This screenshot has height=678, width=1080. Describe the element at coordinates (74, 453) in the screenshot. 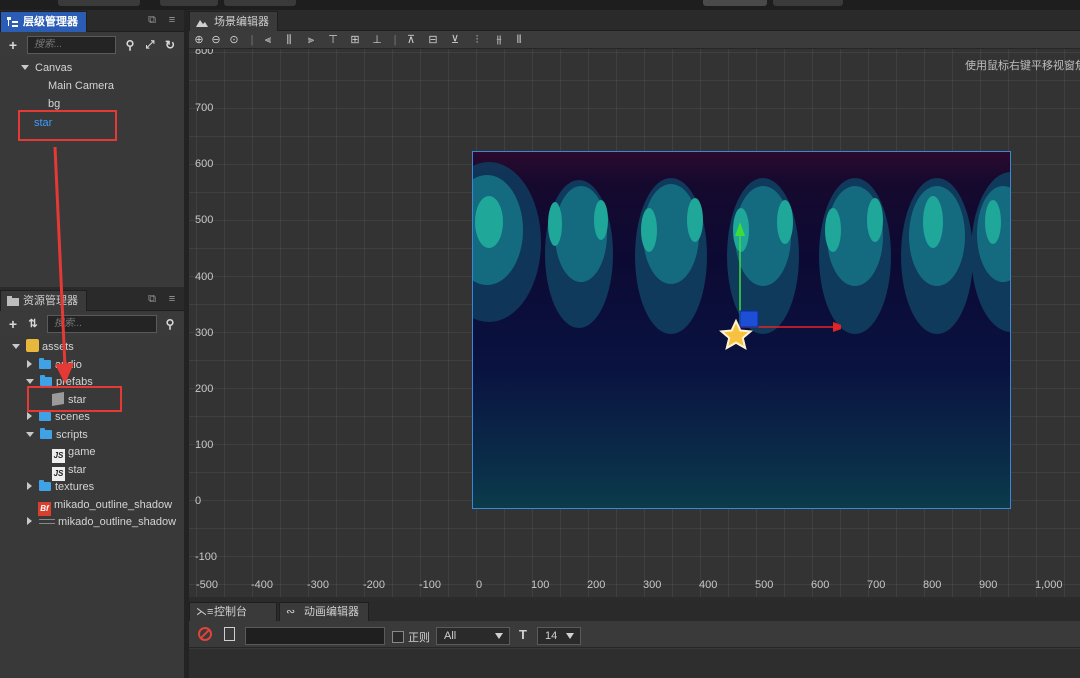

I see `asset-script-game: JS game` at that location.